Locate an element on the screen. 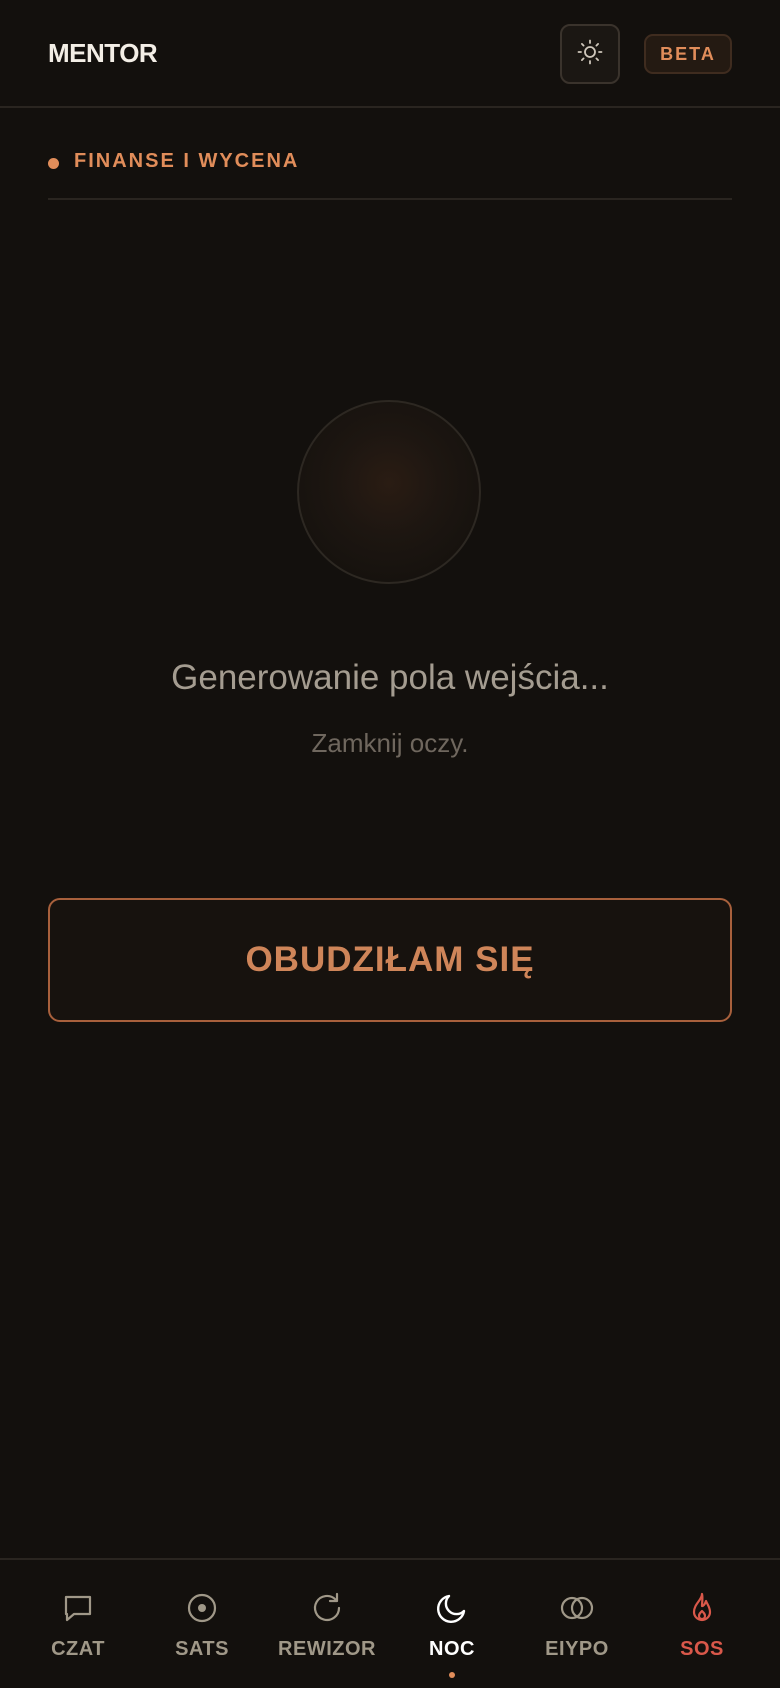 The width and height of the screenshot is (780, 1688). refresh-icon is located at coordinates (327, 1610).